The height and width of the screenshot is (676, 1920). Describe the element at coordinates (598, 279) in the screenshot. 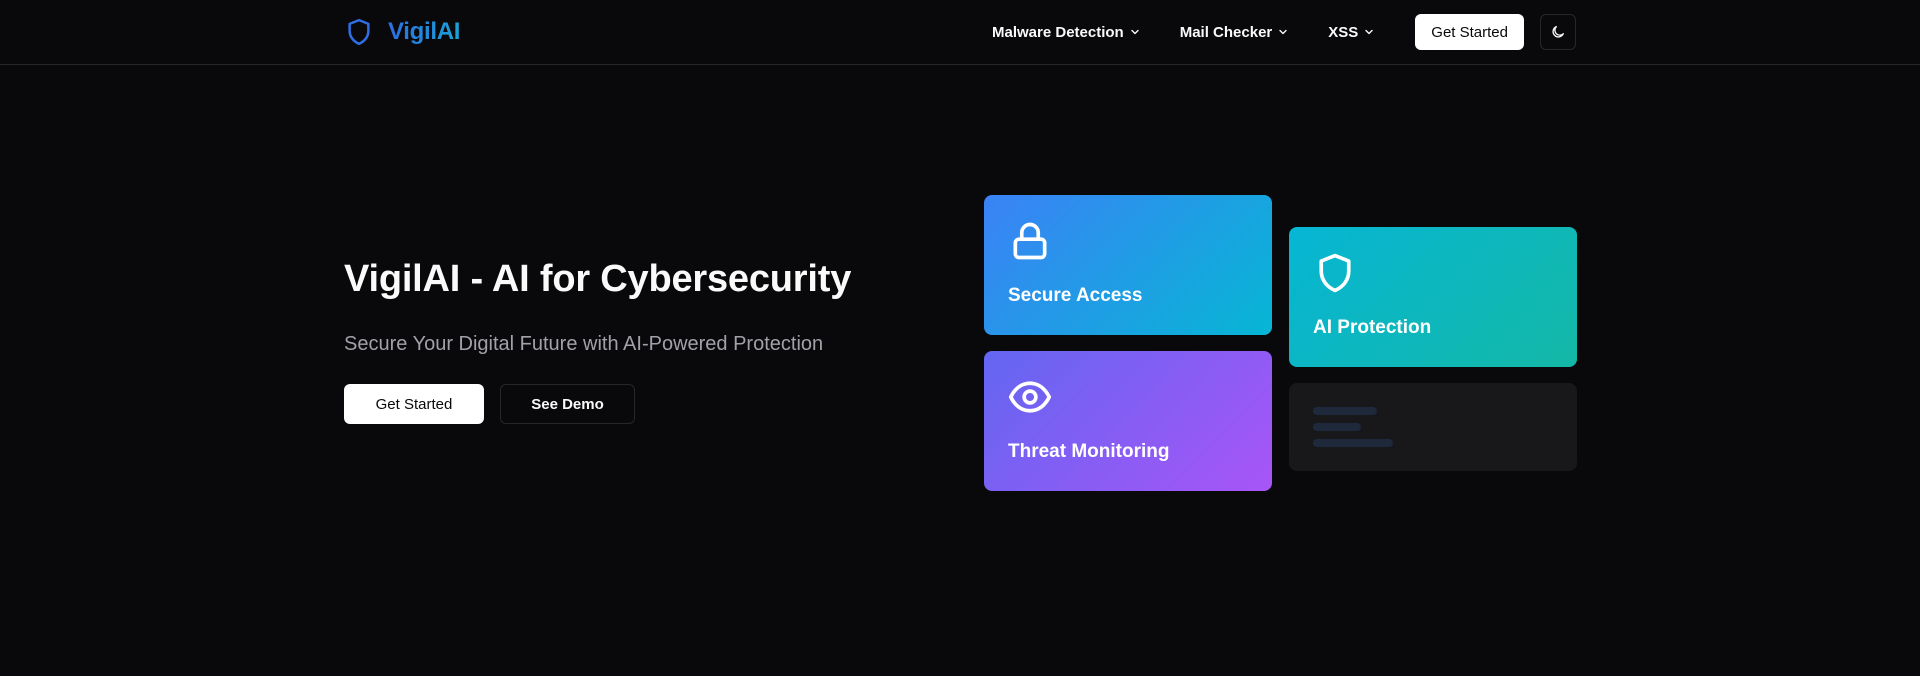

I see `hero-title: VigilAI - AI for Cybersecurity` at that location.